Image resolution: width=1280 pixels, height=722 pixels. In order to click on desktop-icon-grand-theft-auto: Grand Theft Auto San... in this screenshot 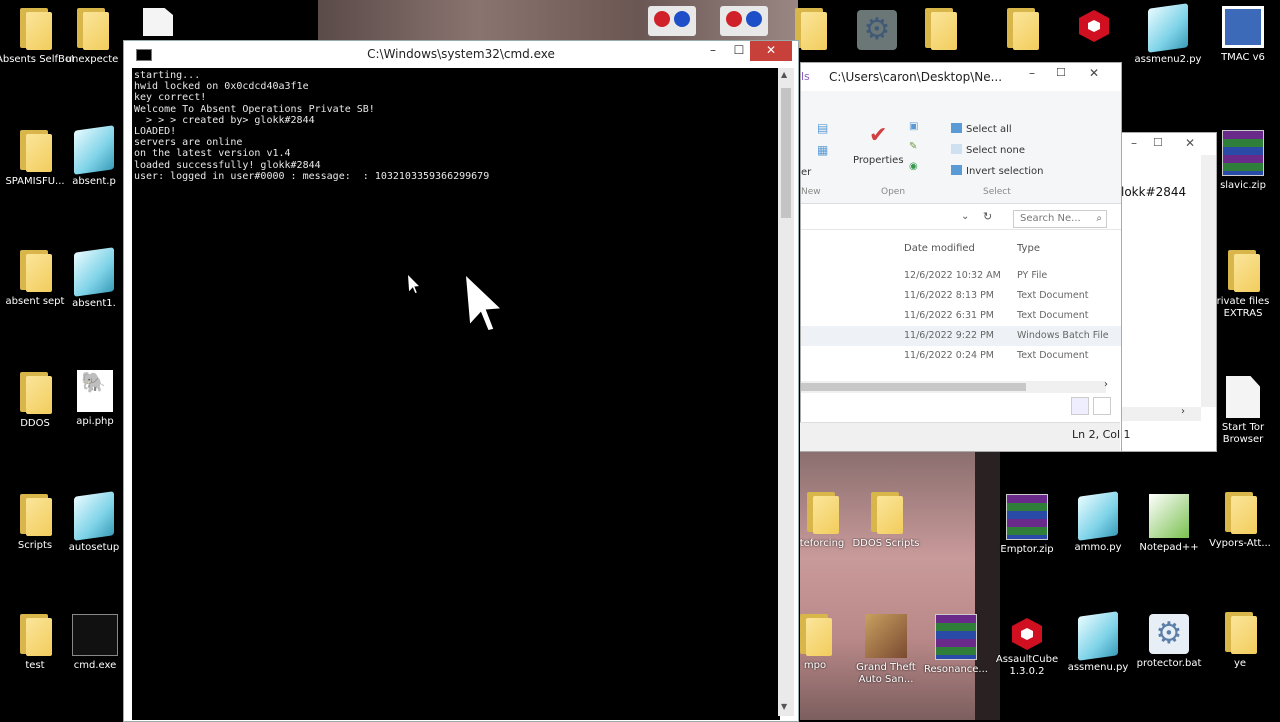, I will do `click(886, 650)`.